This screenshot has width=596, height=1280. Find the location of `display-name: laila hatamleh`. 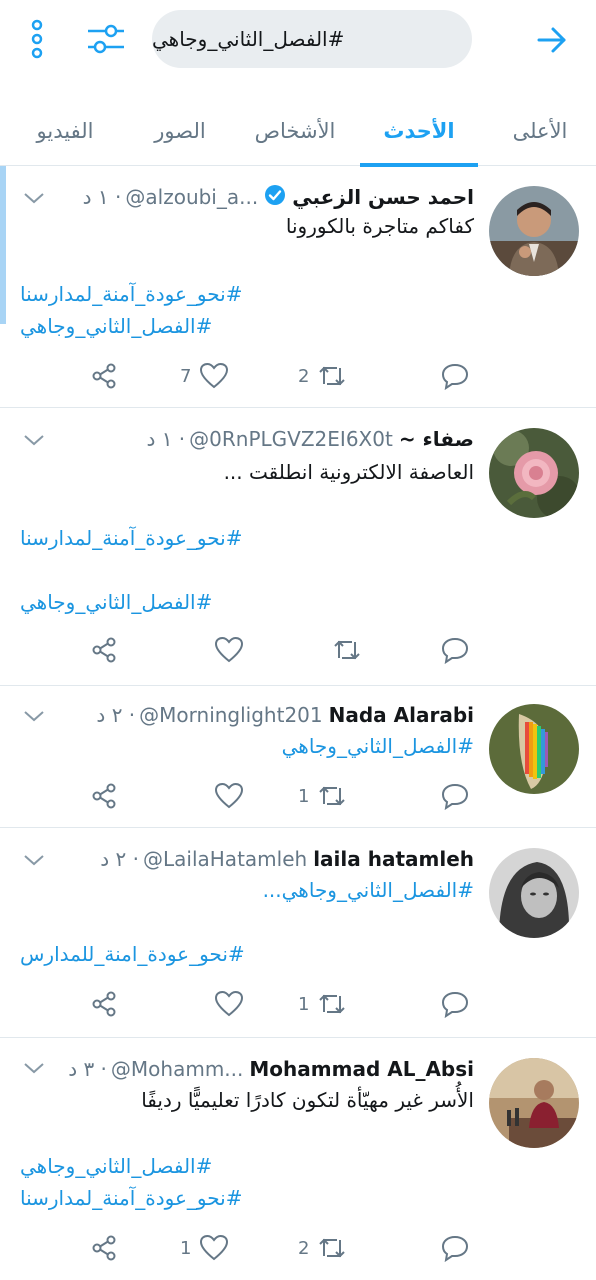

display-name: laila hatamleh is located at coordinates (393, 859).